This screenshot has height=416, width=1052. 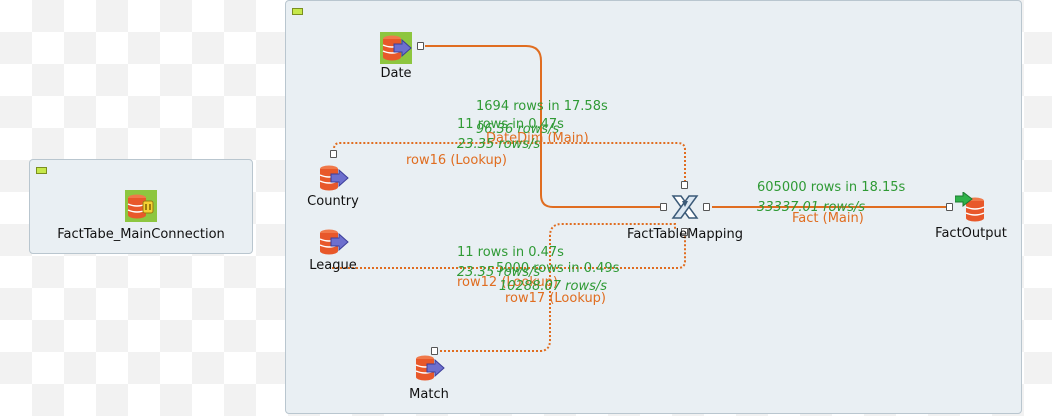 I want to click on component-label: League, so click(x=333, y=265).